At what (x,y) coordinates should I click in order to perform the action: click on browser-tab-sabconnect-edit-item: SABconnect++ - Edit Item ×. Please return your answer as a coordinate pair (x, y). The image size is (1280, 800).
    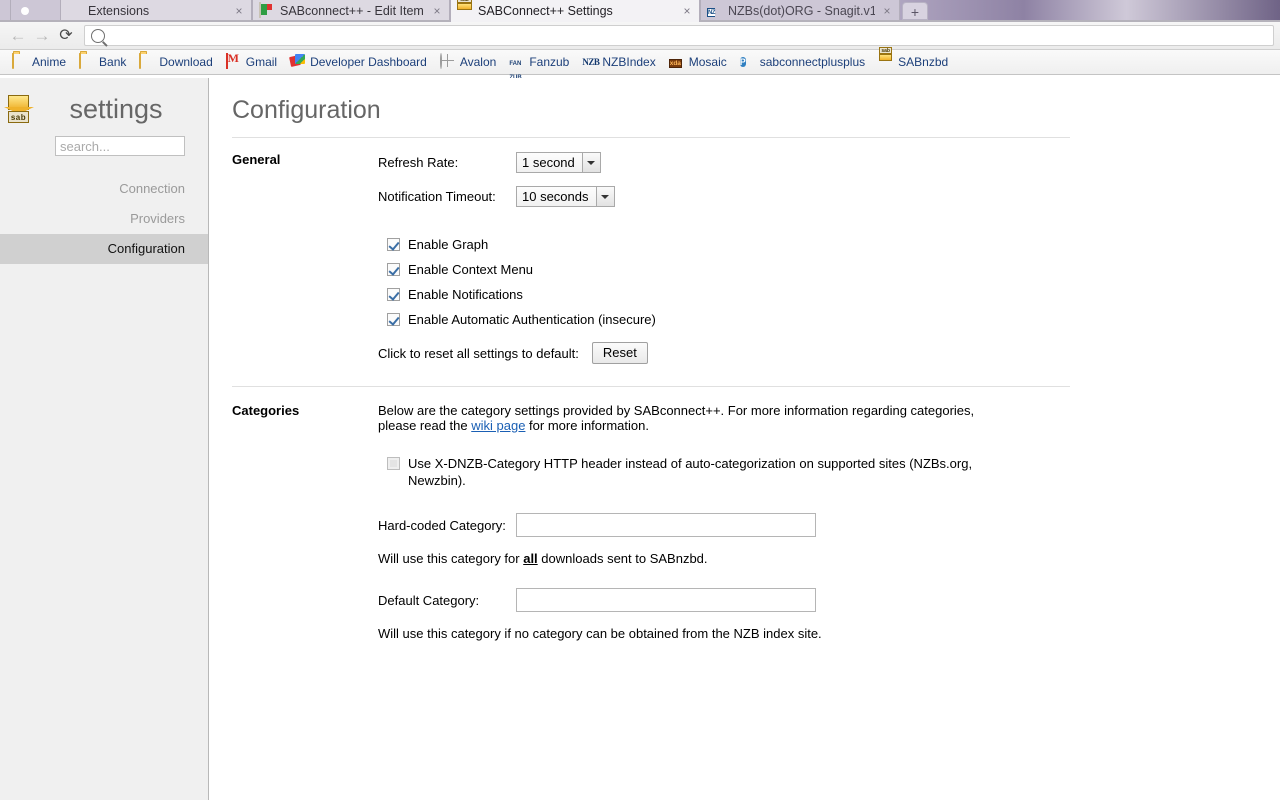
    Looking at the image, I should click on (351, 11).